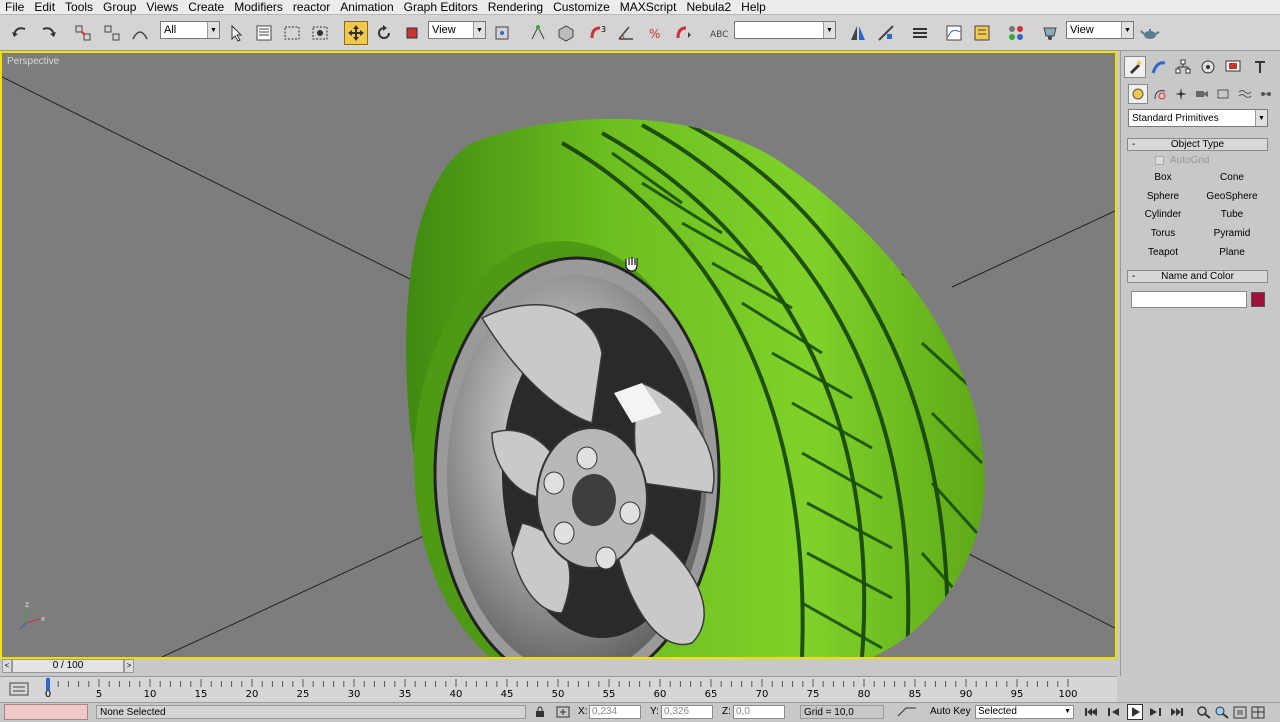  Describe the element at coordinates (708, 7) in the screenshot. I see `menu-nebula2: Nebula2` at that location.